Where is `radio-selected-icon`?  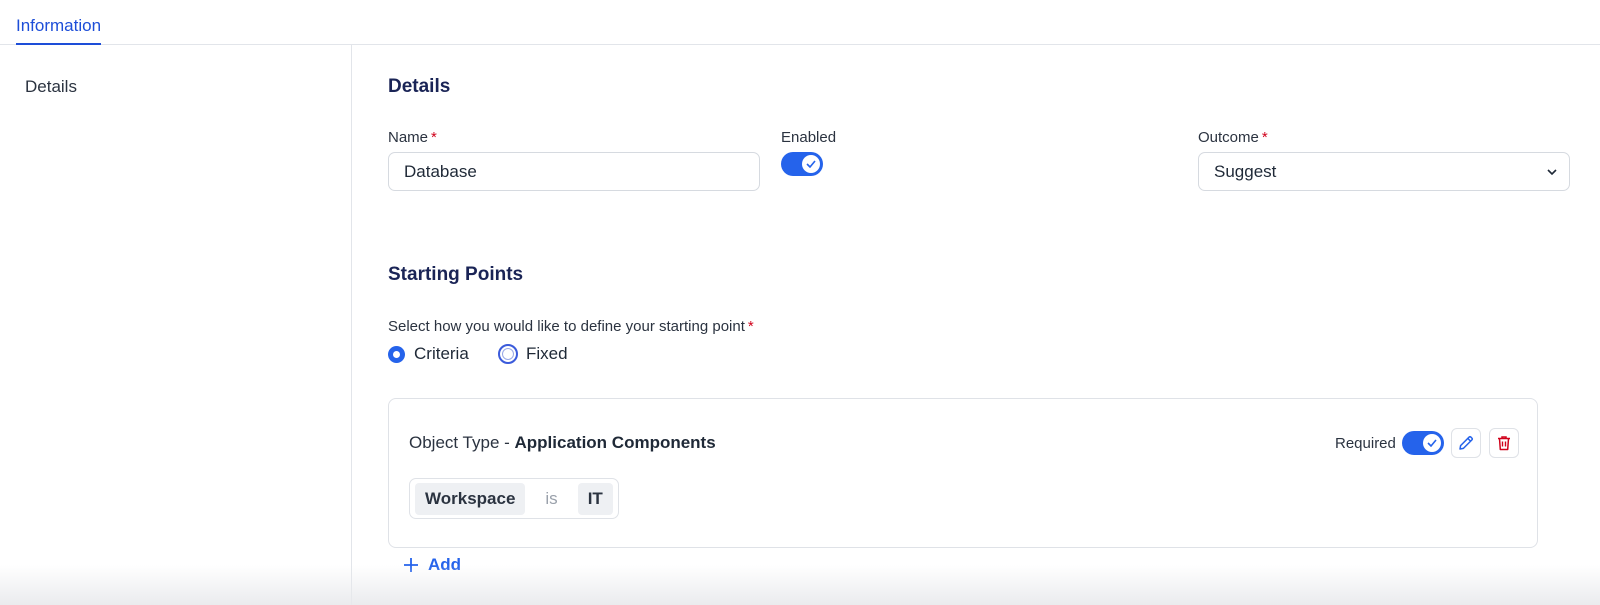 radio-selected-icon is located at coordinates (396, 354).